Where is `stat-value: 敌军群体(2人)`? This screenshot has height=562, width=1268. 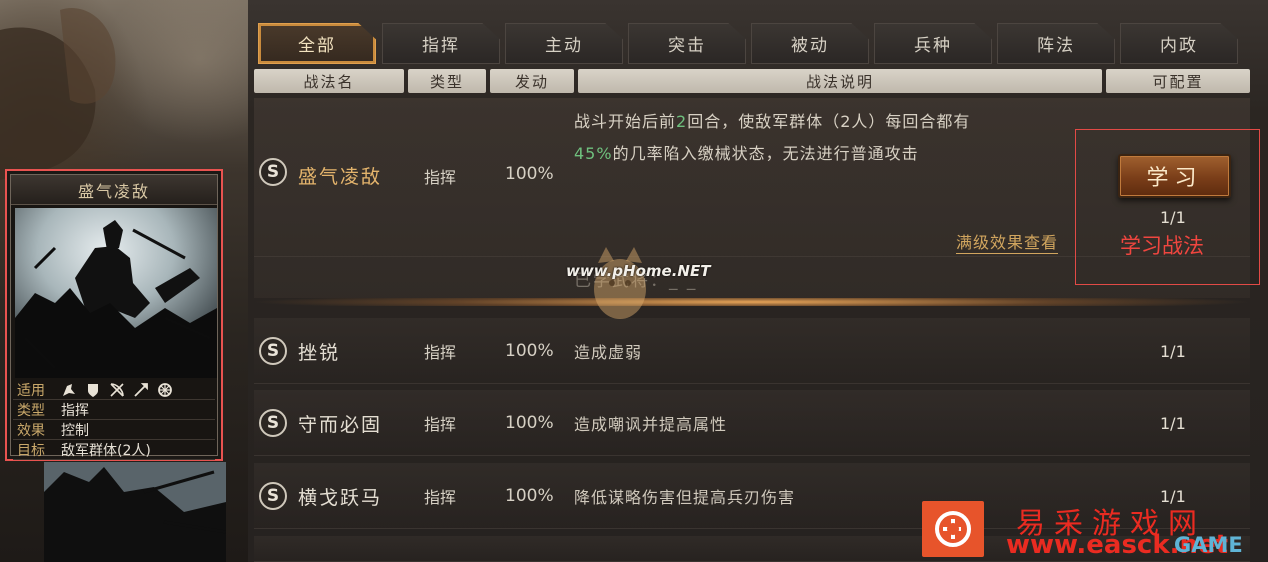 stat-value: 敌军群体(2人) is located at coordinates (106, 450).